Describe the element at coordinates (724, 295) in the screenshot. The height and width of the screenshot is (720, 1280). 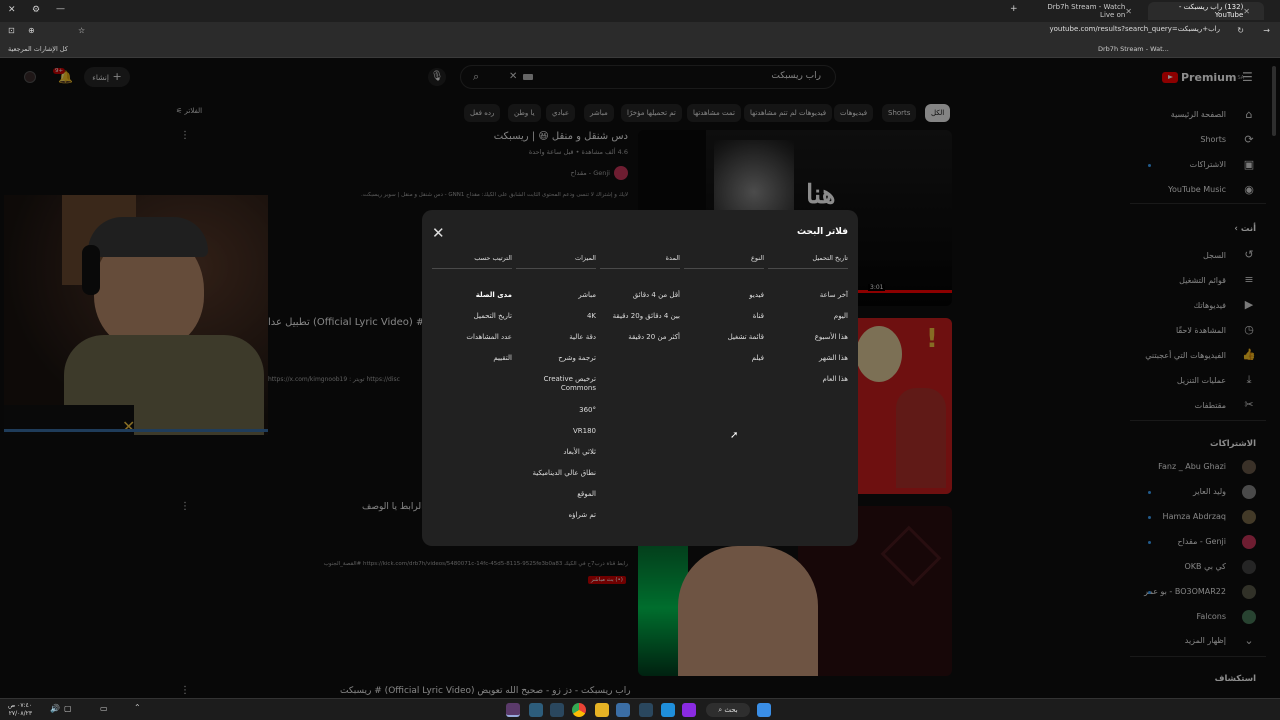
I see `filter-option: فيديو` at that location.